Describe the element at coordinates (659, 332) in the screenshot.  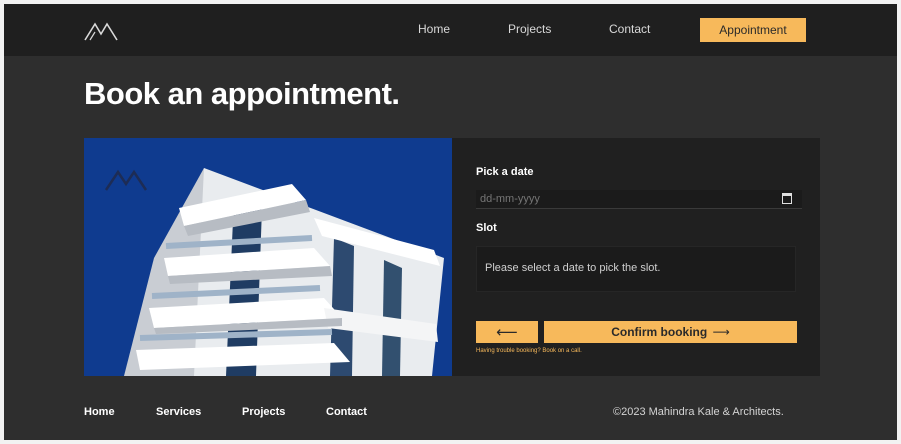
I see `confirm-booking-label: Confirm booking` at that location.